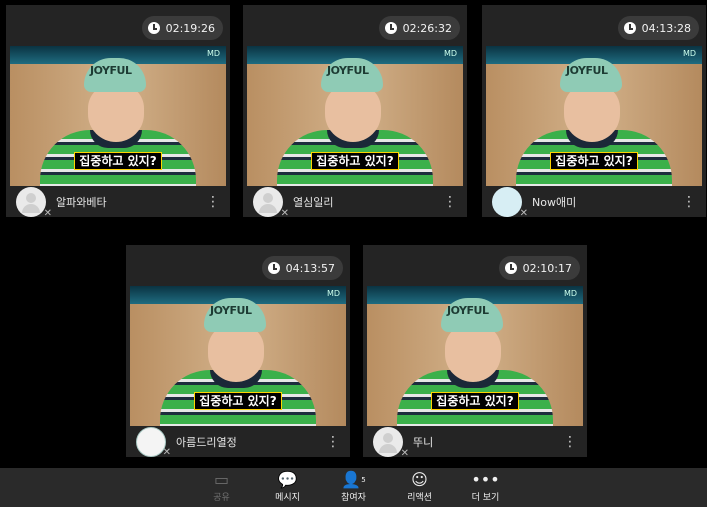 This screenshot has width=707, height=507. Describe the element at coordinates (81, 202) in the screenshot. I see `participant-name: 알파와베타` at that location.